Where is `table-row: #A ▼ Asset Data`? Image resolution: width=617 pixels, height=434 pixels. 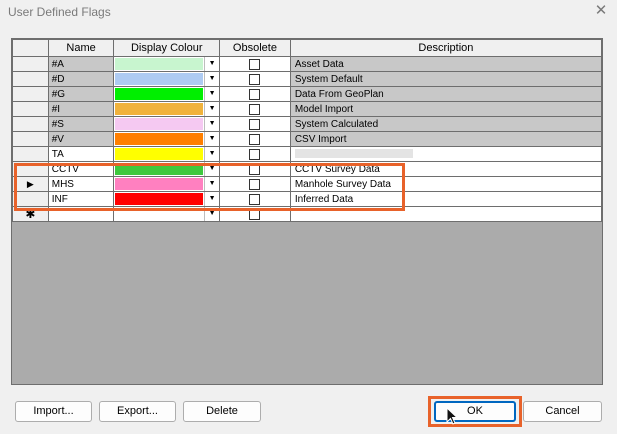
table-row: #A ▼ Asset Data is located at coordinates (307, 64).